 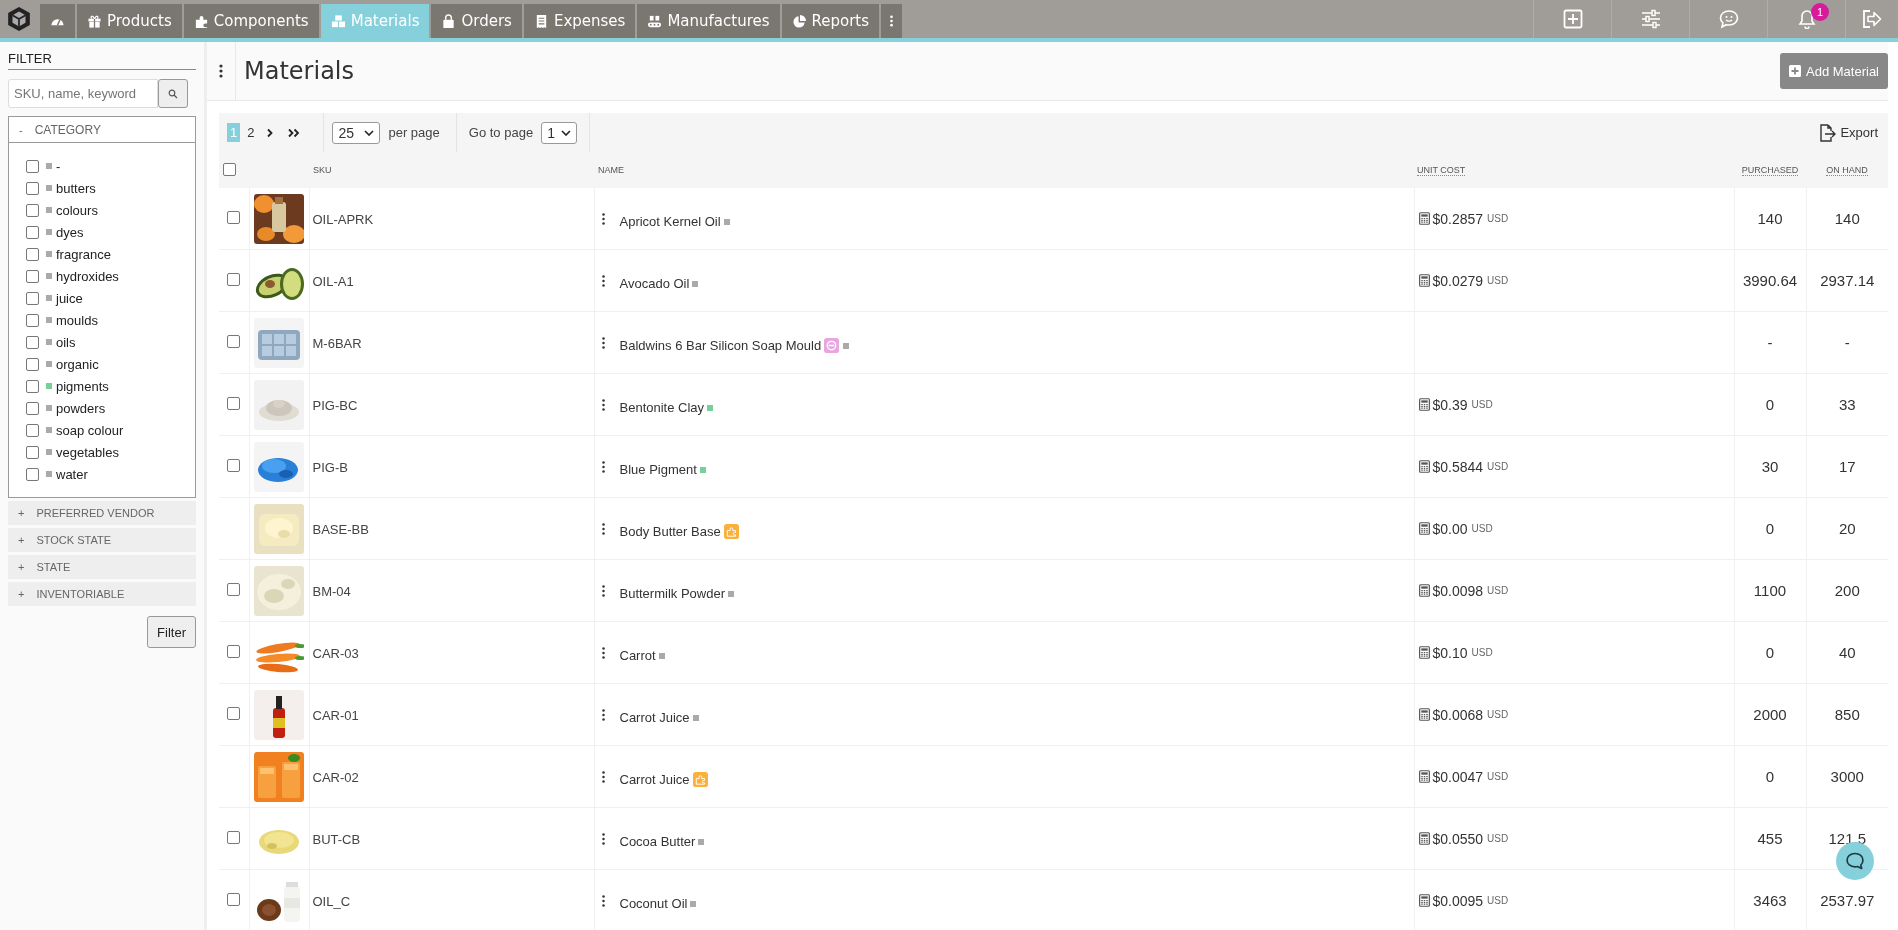 What do you see at coordinates (173, 93) in the screenshot?
I see `search-button` at bounding box center [173, 93].